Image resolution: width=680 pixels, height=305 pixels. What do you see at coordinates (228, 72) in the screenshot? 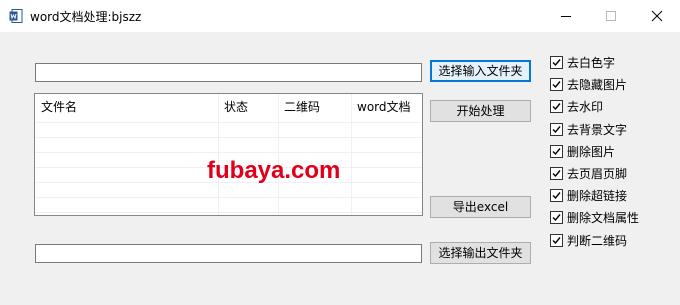
I see `input-folder-field` at bounding box center [228, 72].